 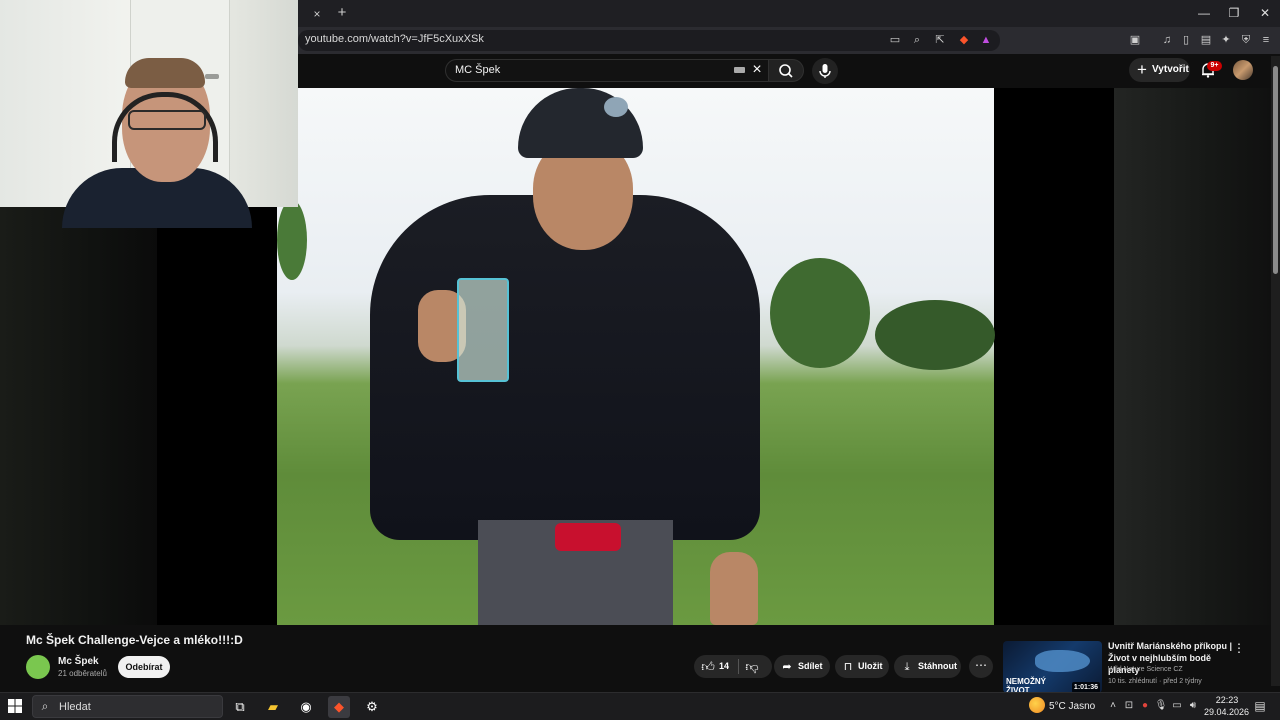 I want to click on subscriber-count: 21 odběratelů, so click(x=82, y=673).